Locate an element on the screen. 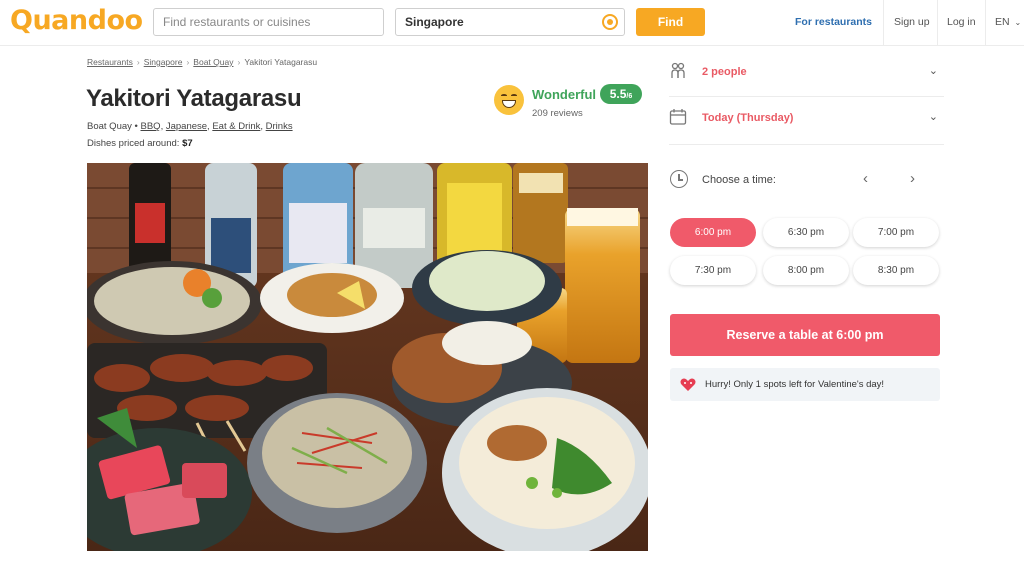  location-value: Singapore is located at coordinates (434, 22).